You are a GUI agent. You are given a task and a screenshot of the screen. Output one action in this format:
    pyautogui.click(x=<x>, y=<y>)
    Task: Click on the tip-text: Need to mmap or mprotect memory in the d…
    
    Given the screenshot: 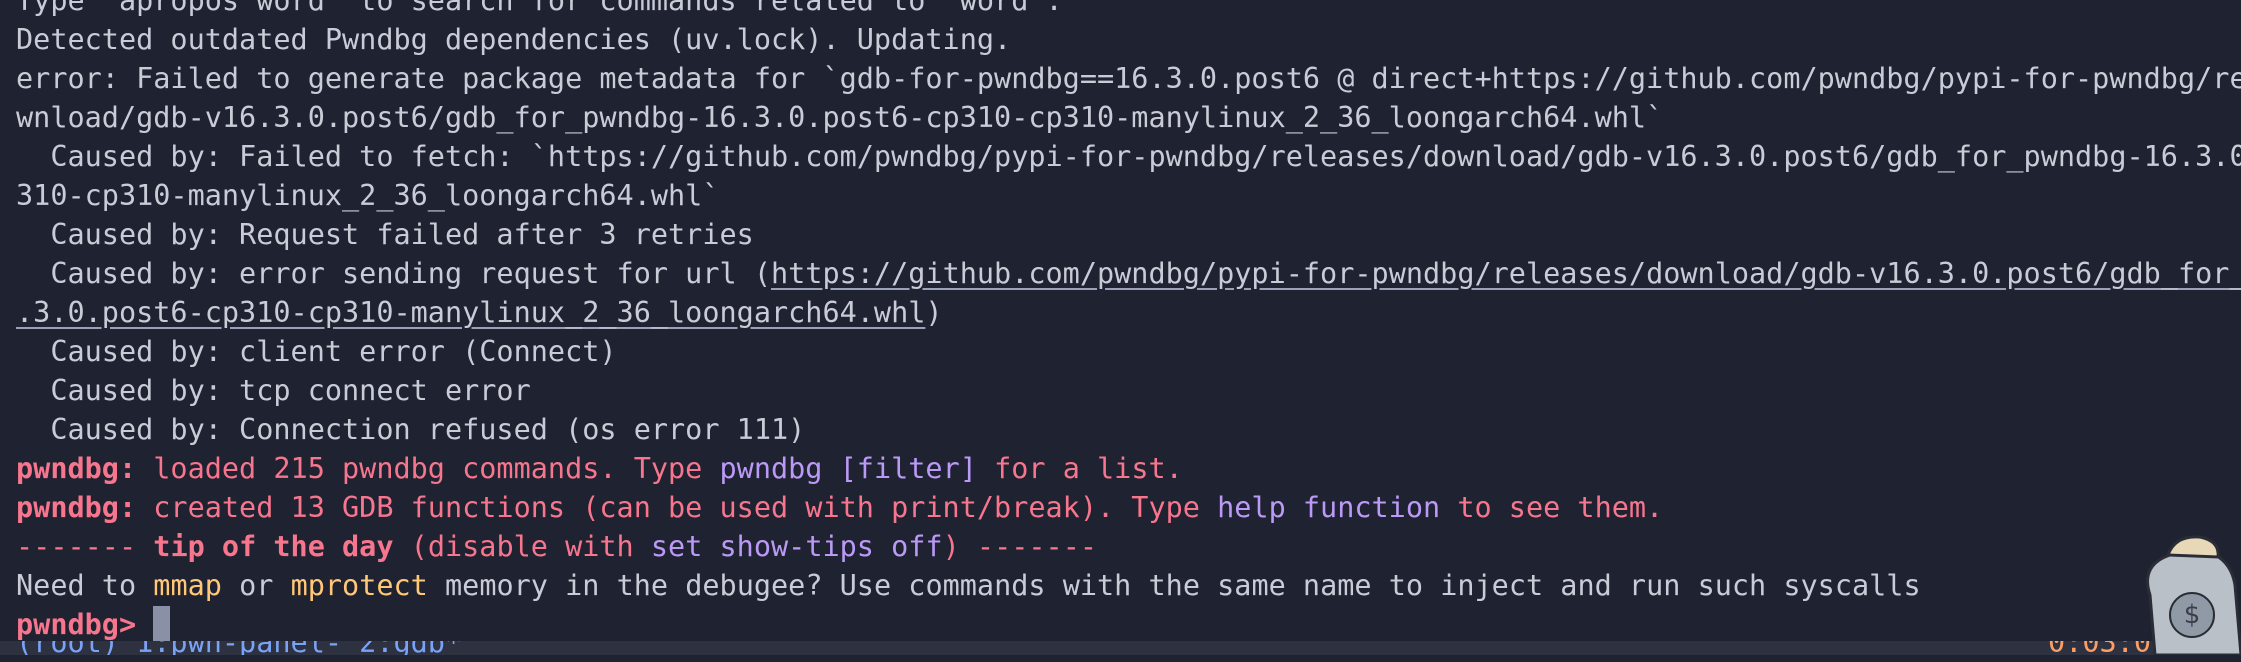 What is the action you would take?
    pyautogui.click(x=968, y=585)
    